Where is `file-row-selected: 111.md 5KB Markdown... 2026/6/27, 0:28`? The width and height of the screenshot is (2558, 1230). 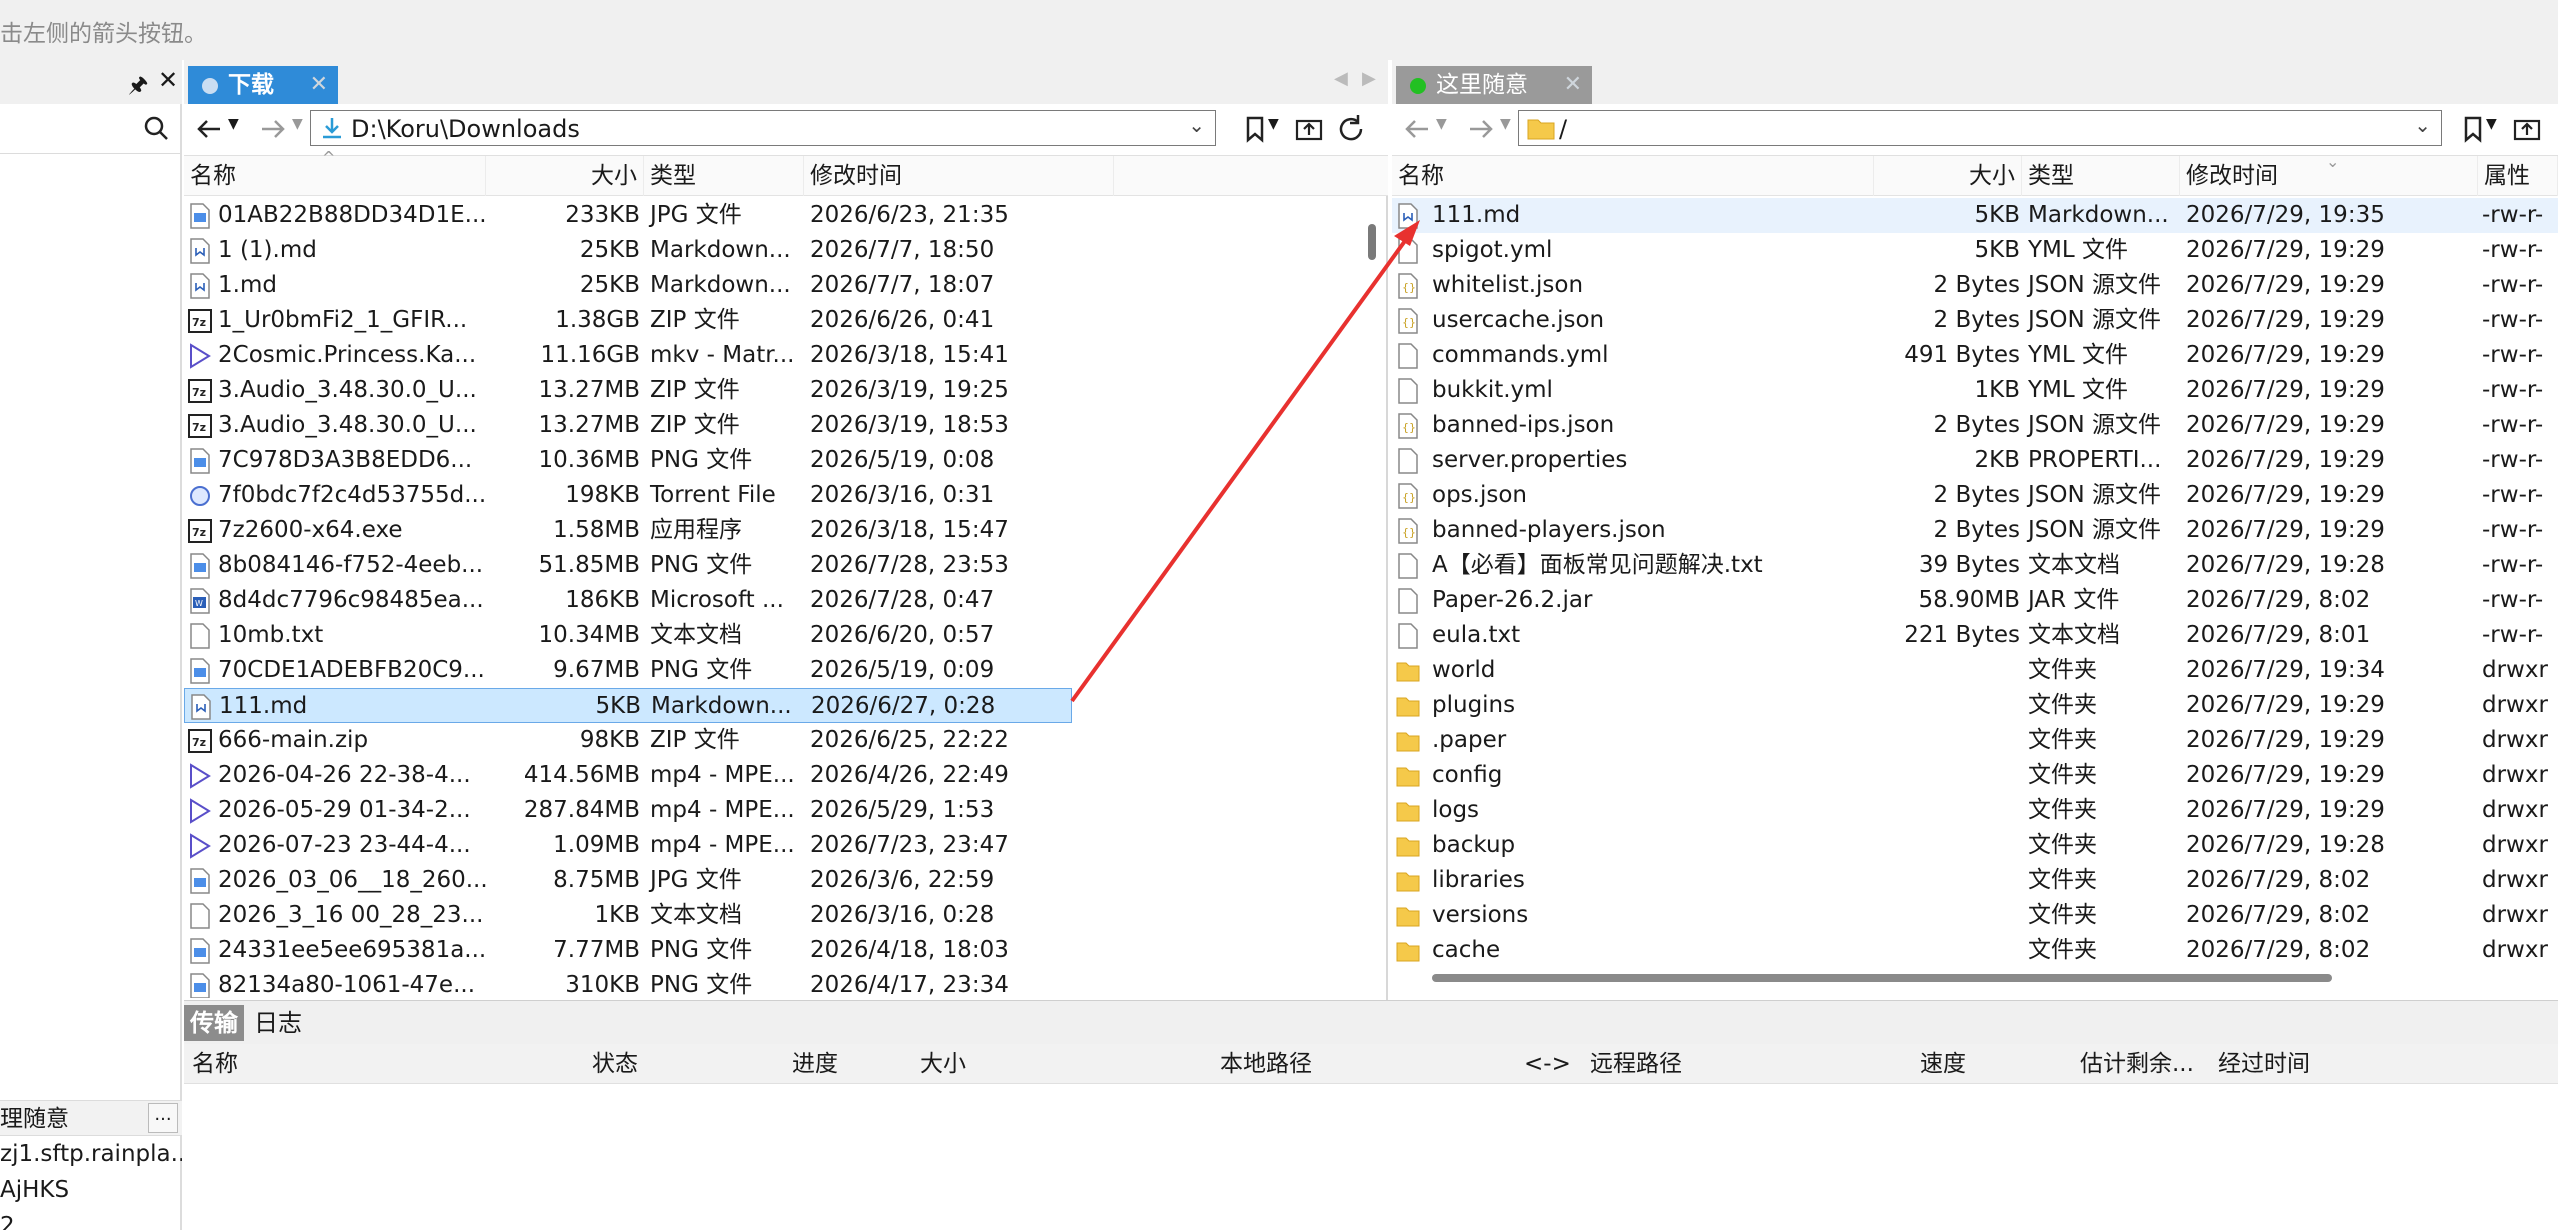 file-row-selected: 111.md 5KB Markdown... 2026/6/27, 0:28 is located at coordinates (628, 705).